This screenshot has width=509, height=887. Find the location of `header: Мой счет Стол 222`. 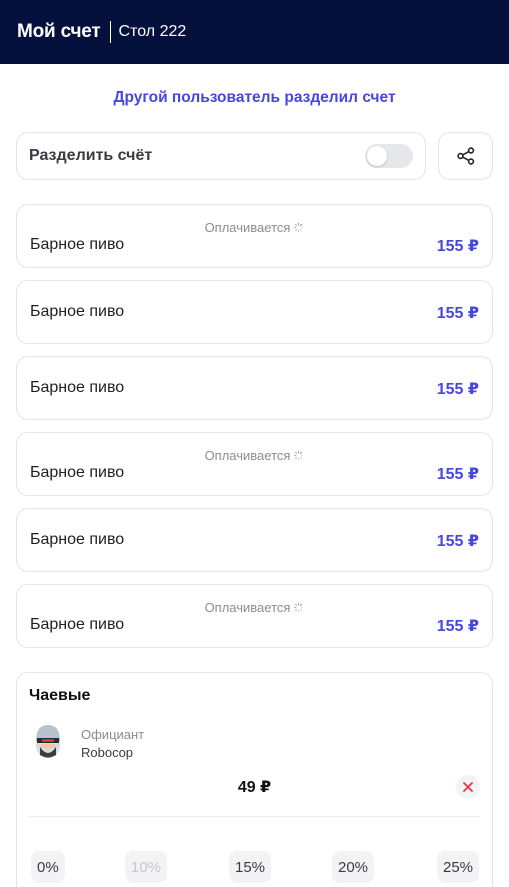

header: Мой счет Стол 222 is located at coordinates (254, 32).